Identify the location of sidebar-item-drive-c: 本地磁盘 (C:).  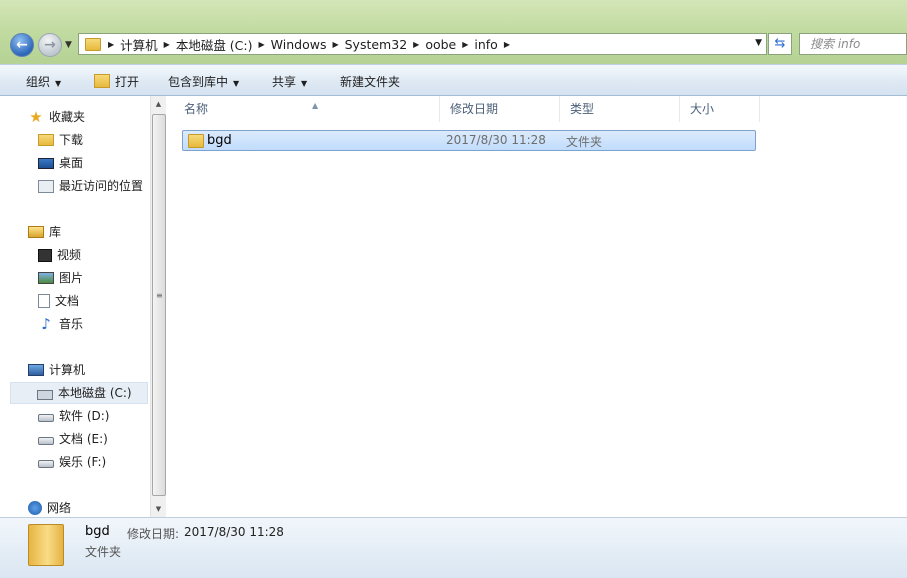
(79, 393).